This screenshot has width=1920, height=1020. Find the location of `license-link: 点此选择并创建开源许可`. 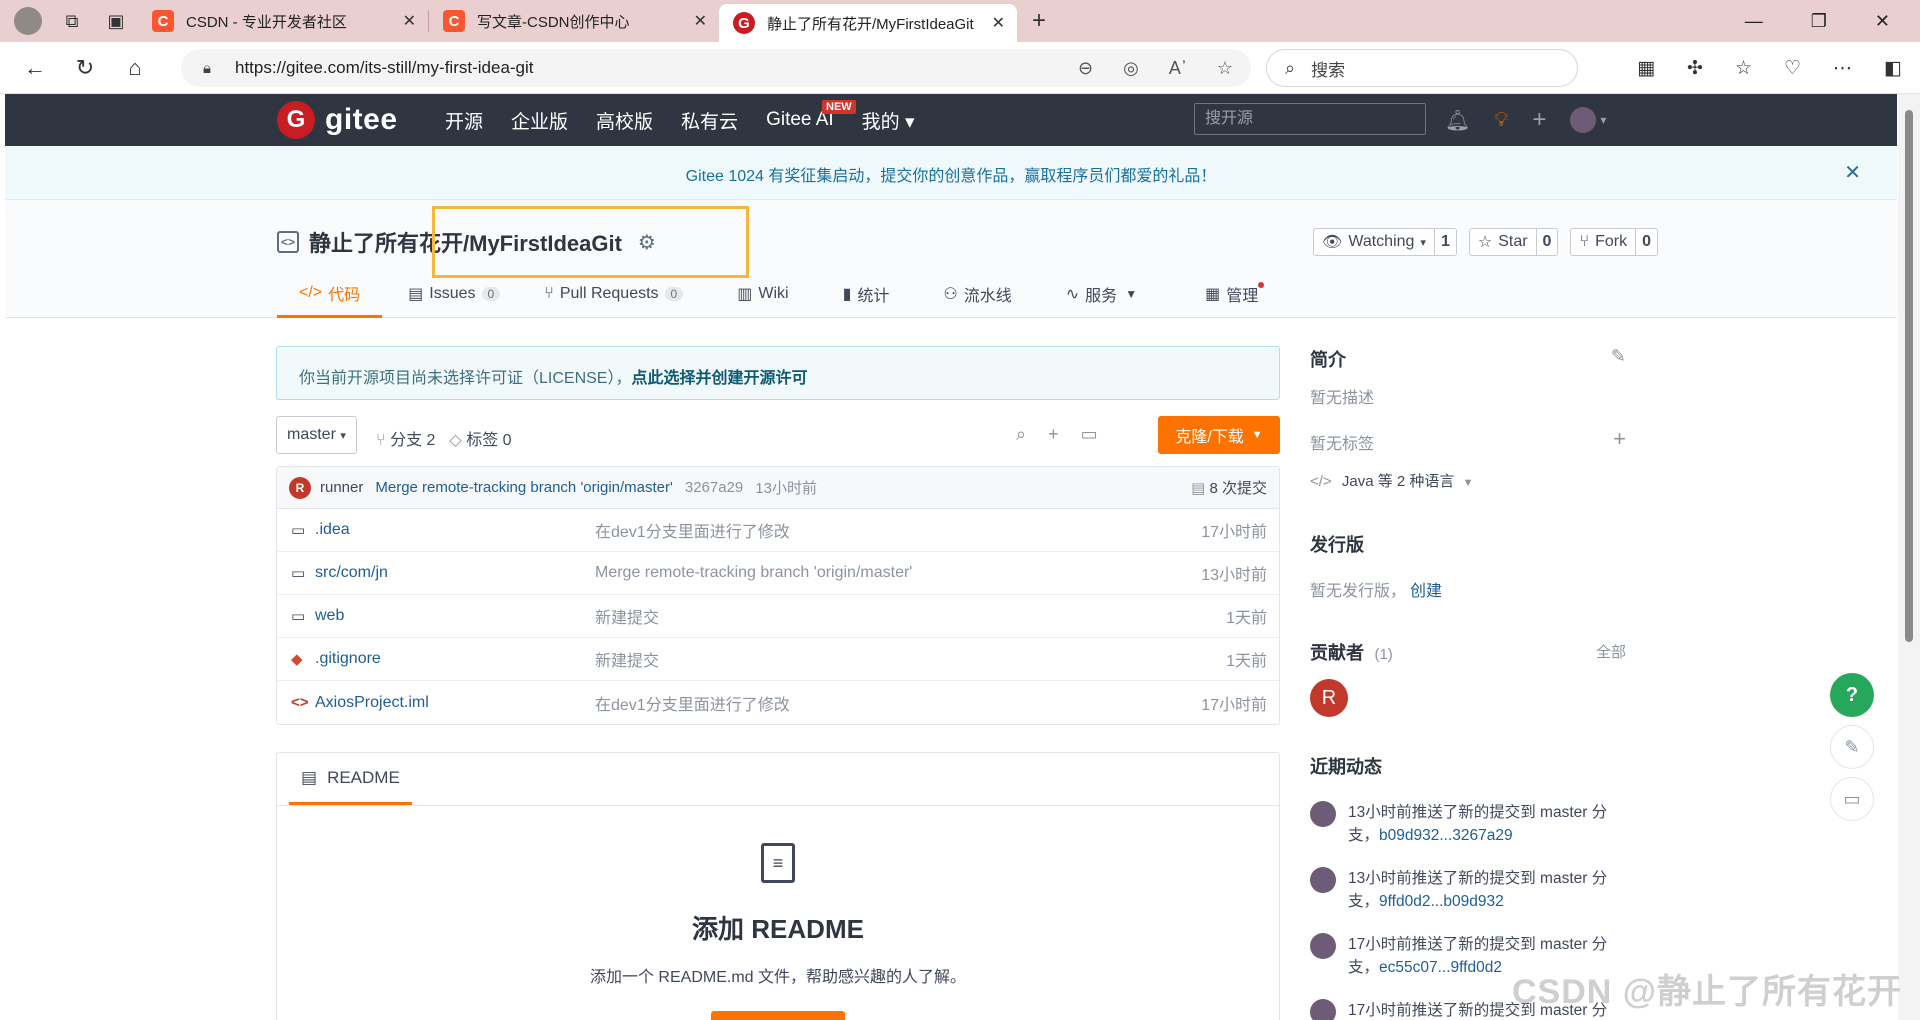

license-link: 点此选择并创建开源许可 is located at coordinates (719, 378).